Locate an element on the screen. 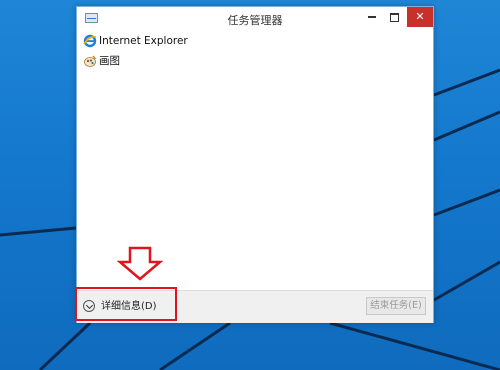 The width and height of the screenshot is (500, 370). maximize-icon is located at coordinates (394, 17).